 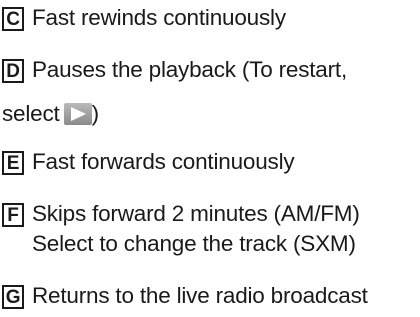 What do you see at coordinates (31, 113) in the screenshot?
I see `item-d-select-word: select` at bounding box center [31, 113].